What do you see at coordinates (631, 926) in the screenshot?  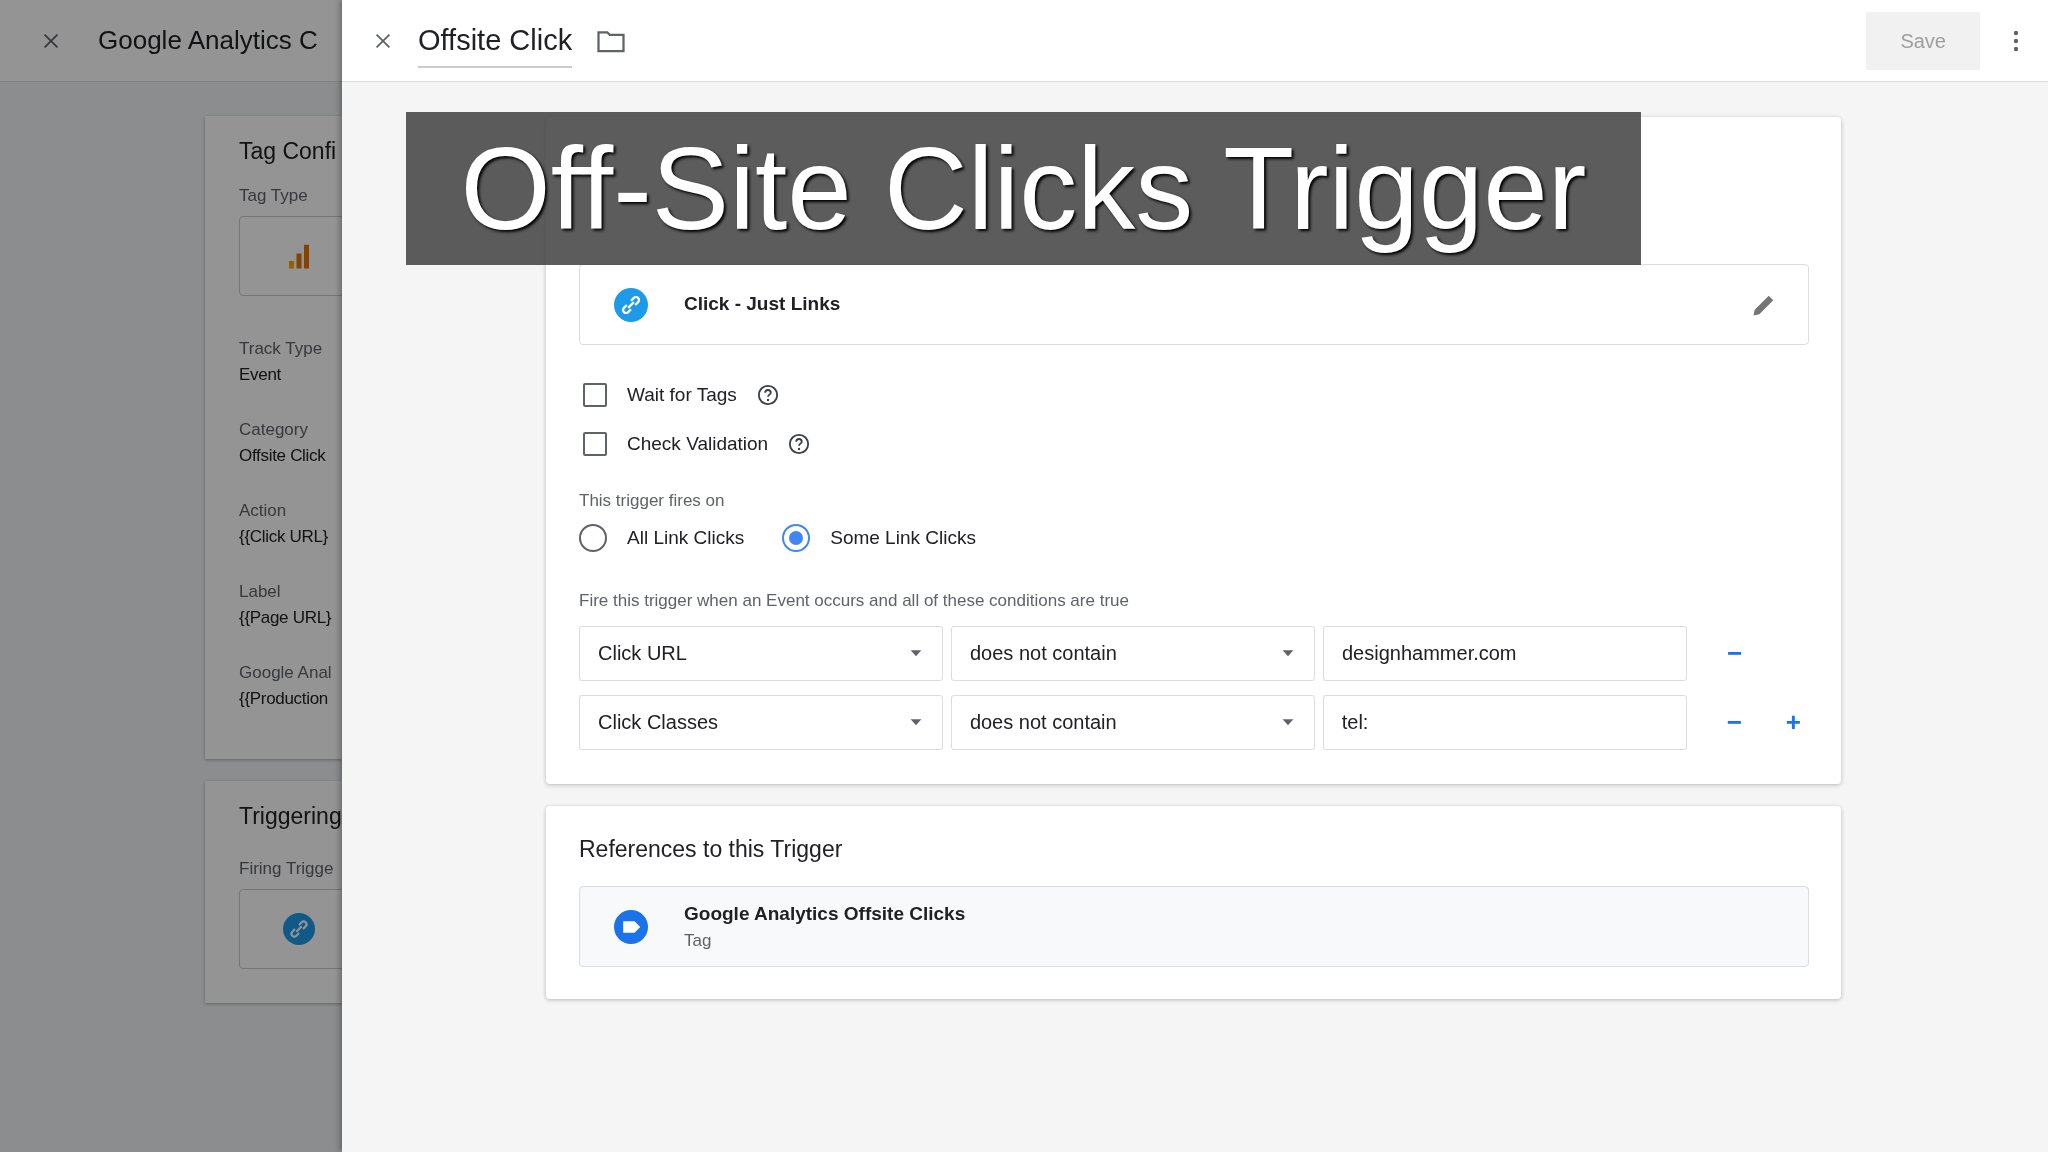 I see `tag-icon` at bounding box center [631, 926].